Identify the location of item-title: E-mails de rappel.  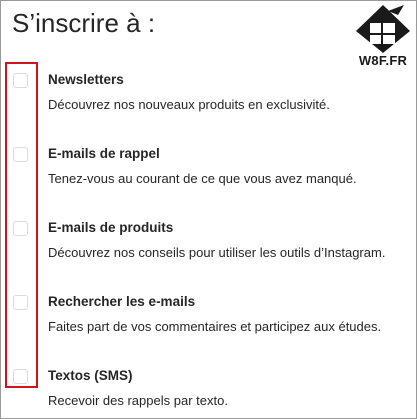
(104, 153).